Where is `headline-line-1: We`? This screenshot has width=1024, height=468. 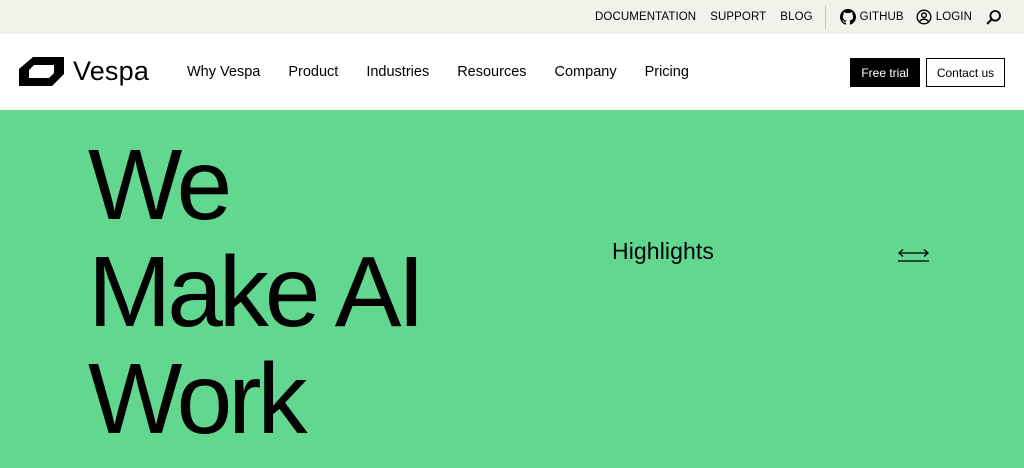
headline-line-1: We is located at coordinates (160, 185).